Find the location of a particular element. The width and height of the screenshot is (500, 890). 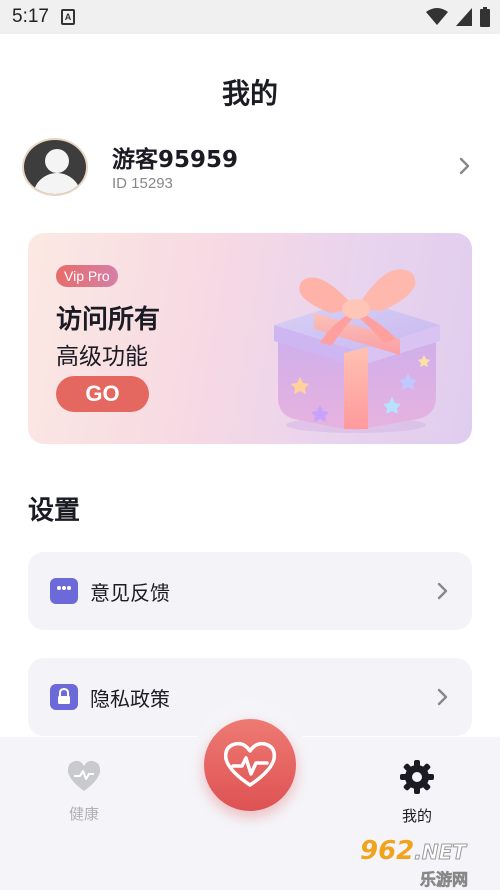

status-time: 5:17 is located at coordinates (30, 16).